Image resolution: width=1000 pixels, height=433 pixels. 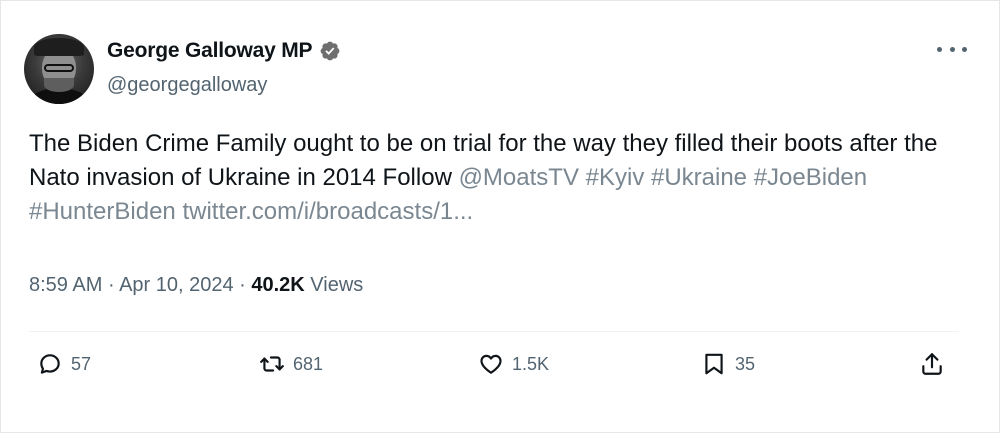 I want to click on author-name-row: George Galloway MP, so click(x=224, y=51).